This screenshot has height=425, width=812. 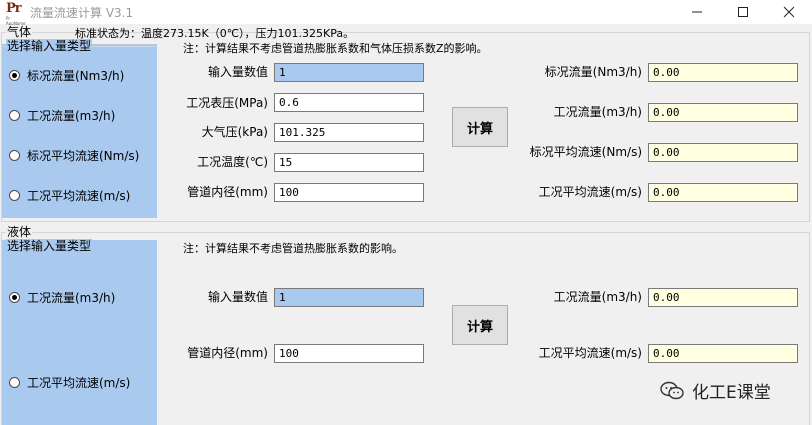 What do you see at coordinates (723, 72) in the screenshot?
I see `gas-output-std-flow: 0.00` at bounding box center [723, 72].